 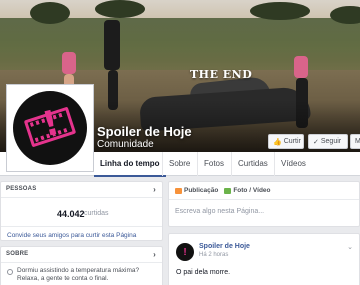 I want to click on page-category: Comunidade, so click(x=125, y=144).